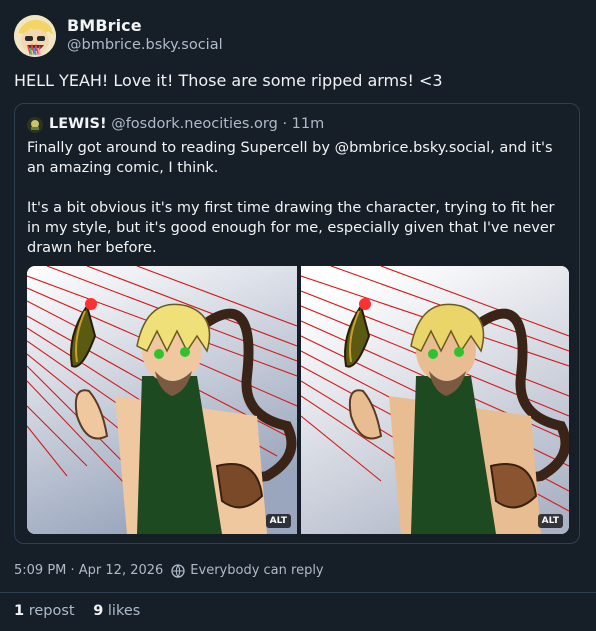 The width and height of the screenshot is (596, 631). Describe the element at coordinates (88, 570) in the screenshot. I see `post-timestamp: 5:09 PM · Apr 12, 2026` at that location.